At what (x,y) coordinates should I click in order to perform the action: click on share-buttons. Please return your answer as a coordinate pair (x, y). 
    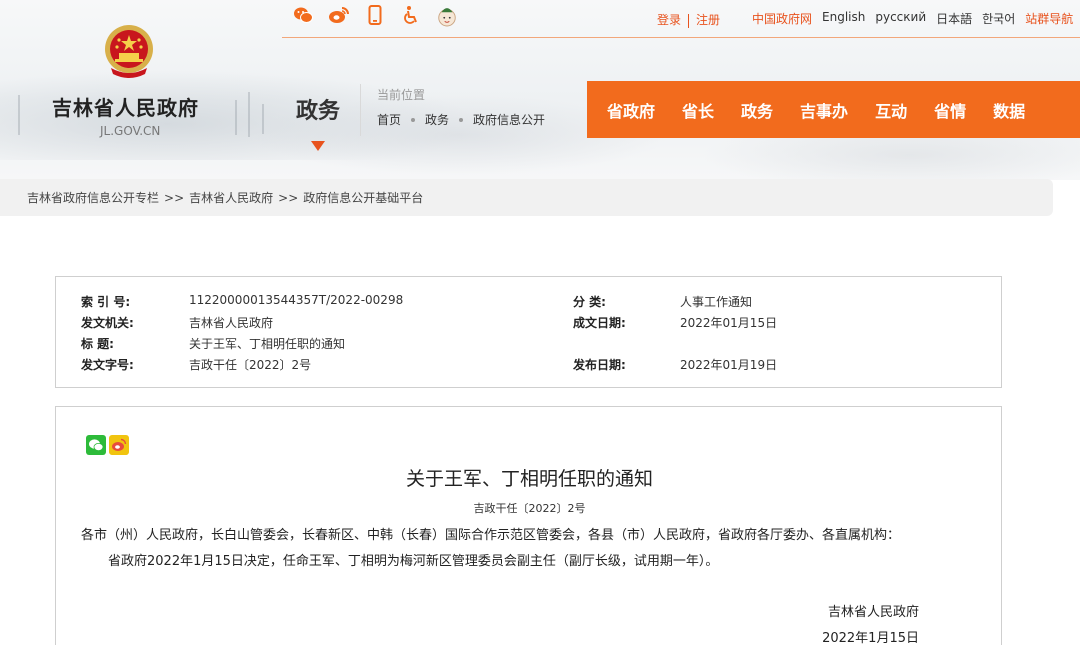
    Looking at the image, I should click on (107, 445).